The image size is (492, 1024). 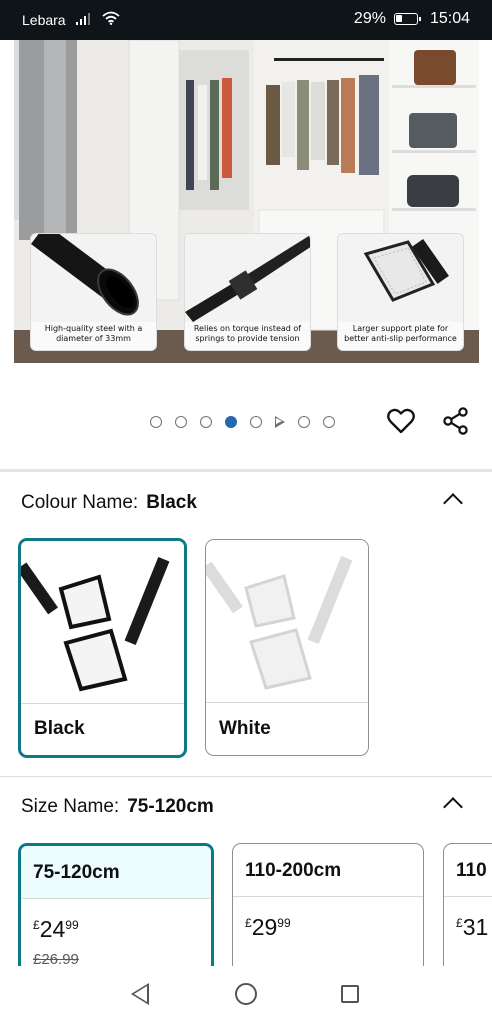 I want to click on colour-label: Colour Name:, so click(x=80, y=502).